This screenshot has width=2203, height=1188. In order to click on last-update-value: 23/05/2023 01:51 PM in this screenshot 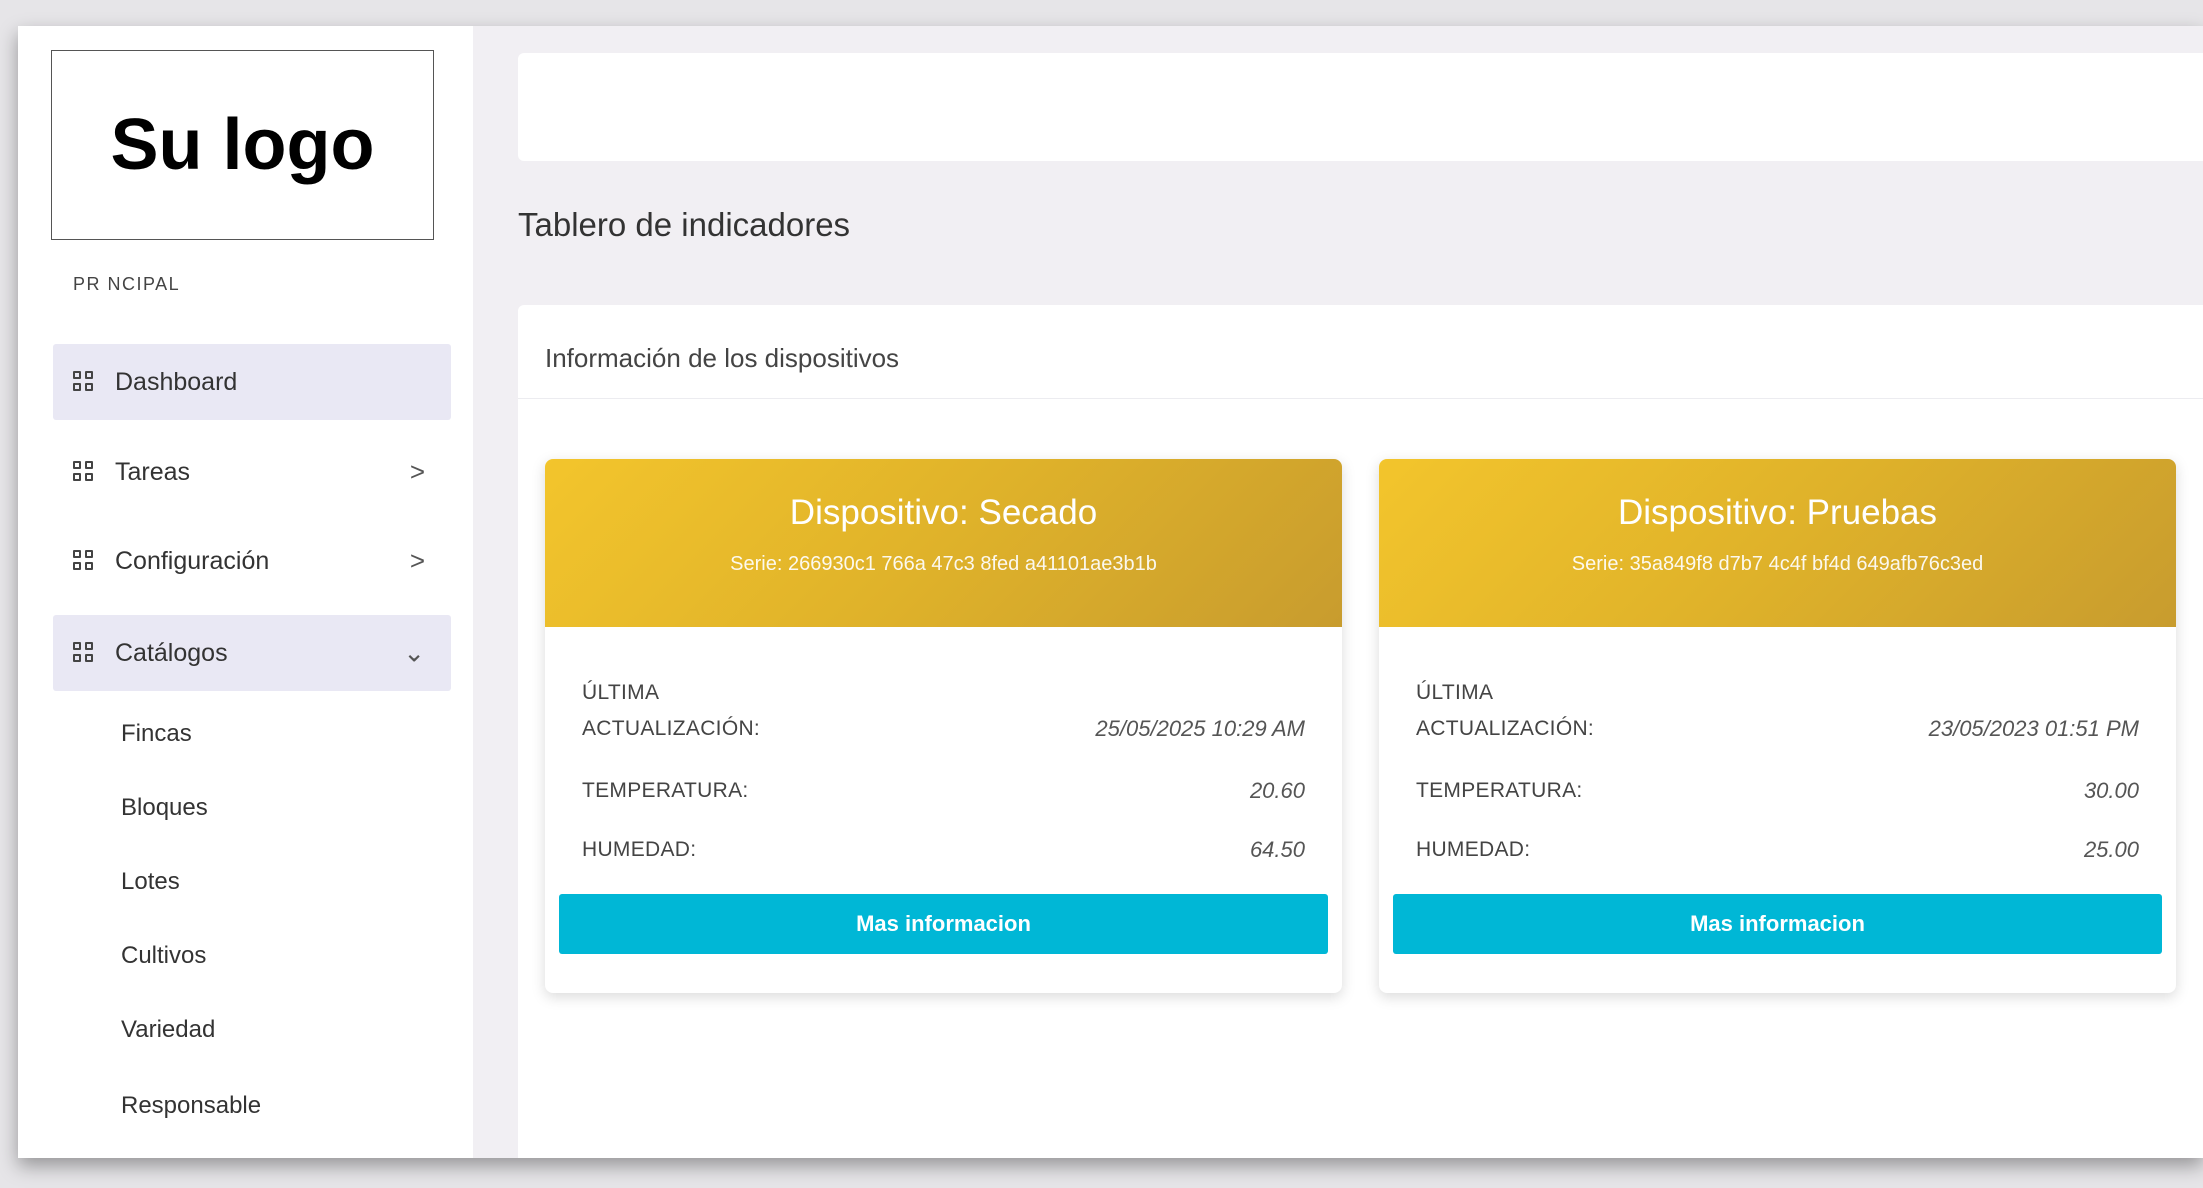, I will do `click(2033, 728)`.